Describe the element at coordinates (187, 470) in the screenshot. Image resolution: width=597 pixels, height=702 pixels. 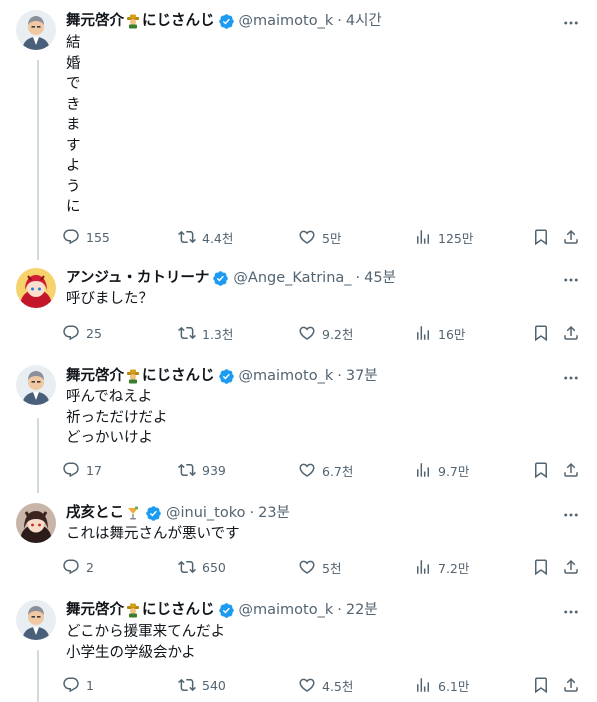
I see `retweet-icon` at that location.